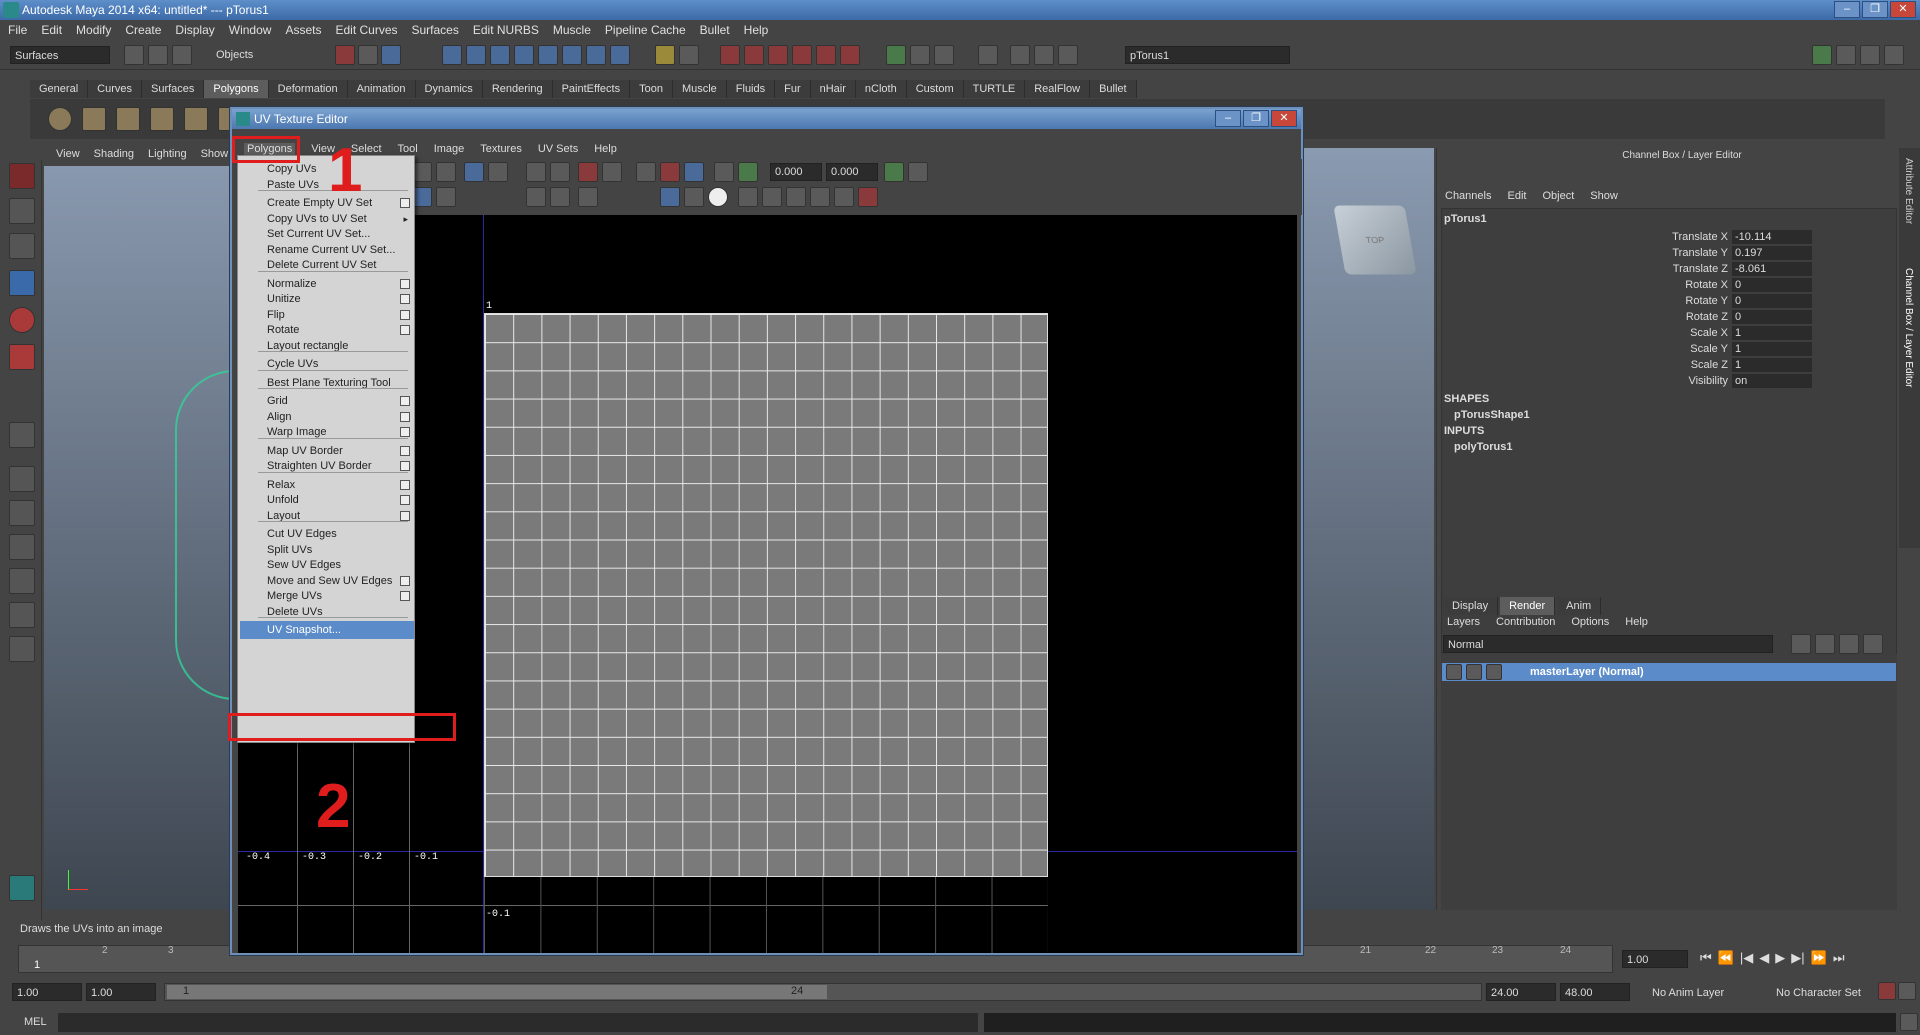  I want to click on channel-box-tab: Channel Box / Layer Editor, so click(1908, 328).